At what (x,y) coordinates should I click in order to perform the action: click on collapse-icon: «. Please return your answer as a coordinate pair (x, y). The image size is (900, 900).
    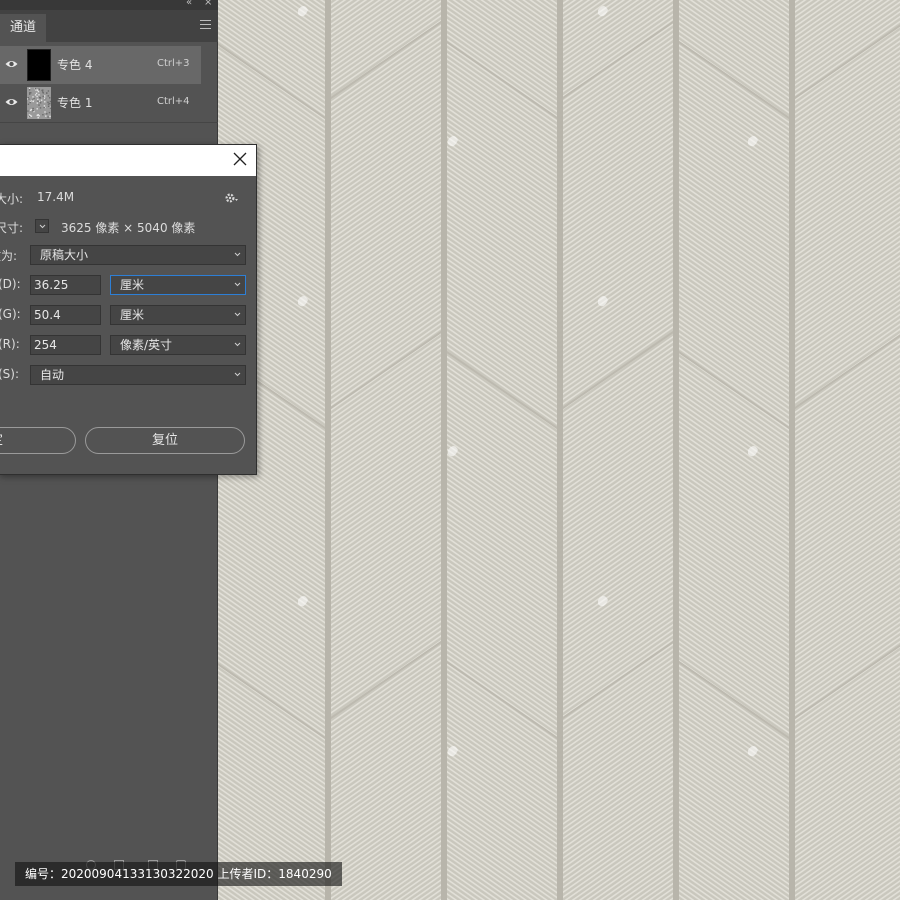
    Looking at the image, I should click on (189, 4).